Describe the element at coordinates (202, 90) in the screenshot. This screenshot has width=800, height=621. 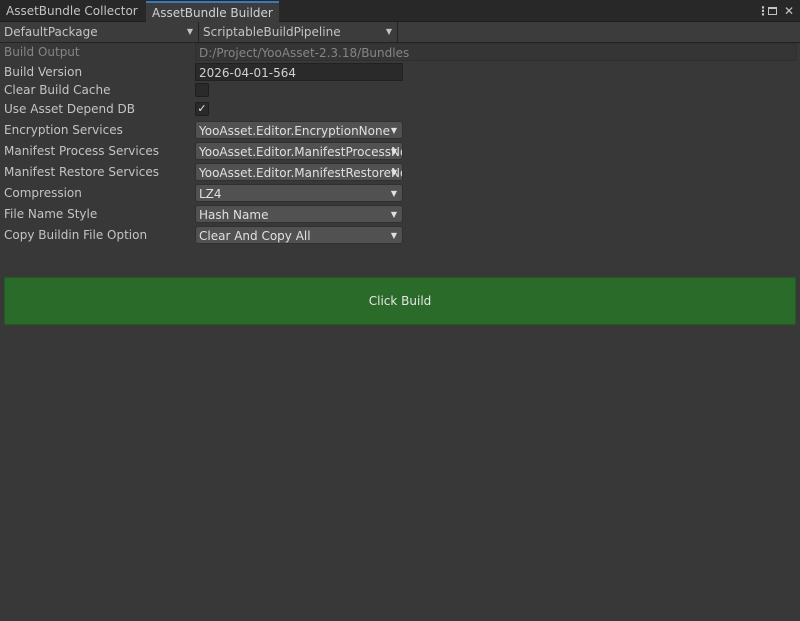
I see `clear-build-cache-checkbox` at that location.